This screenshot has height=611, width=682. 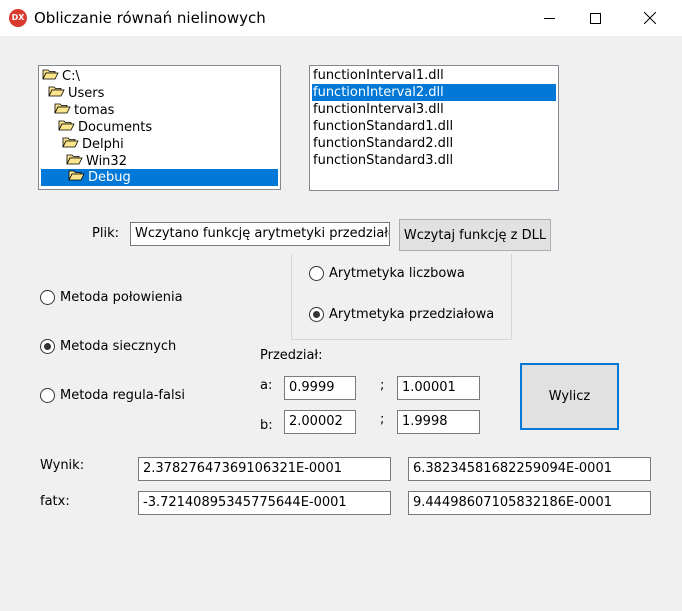 What do you see at coordinates (94, 110) in the screenshot?
I see `tree-item-label: tomas` at bounding box center [94, 110].